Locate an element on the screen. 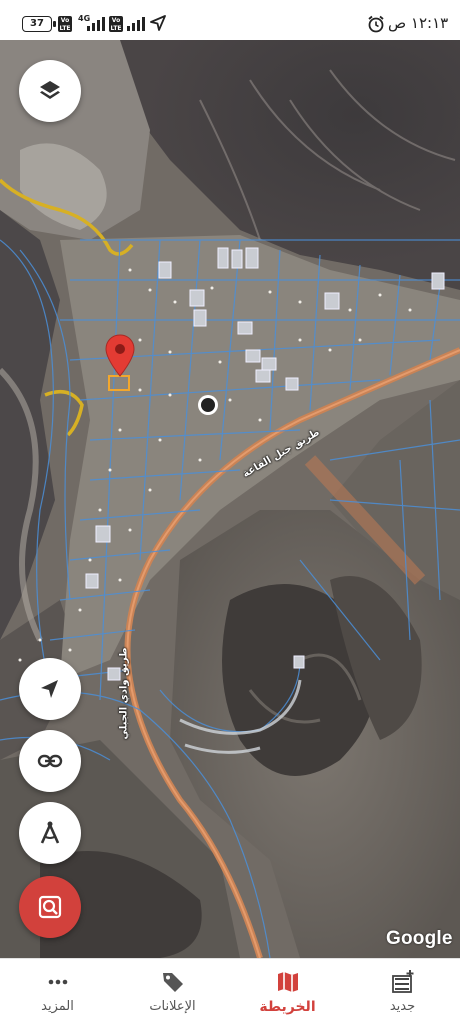 The height and width of the screenshot is (1024, 460). nav-more: المزيد is located at coordinates (57, 991).